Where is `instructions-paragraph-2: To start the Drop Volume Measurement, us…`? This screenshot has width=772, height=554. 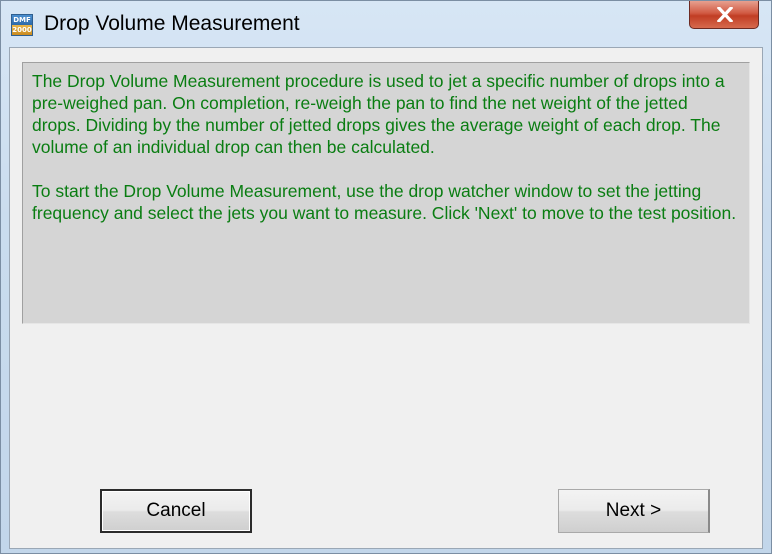 instructions-paragraph-2: To start the Drop Volume Measurement, us… is located at coordinates (384, 202).